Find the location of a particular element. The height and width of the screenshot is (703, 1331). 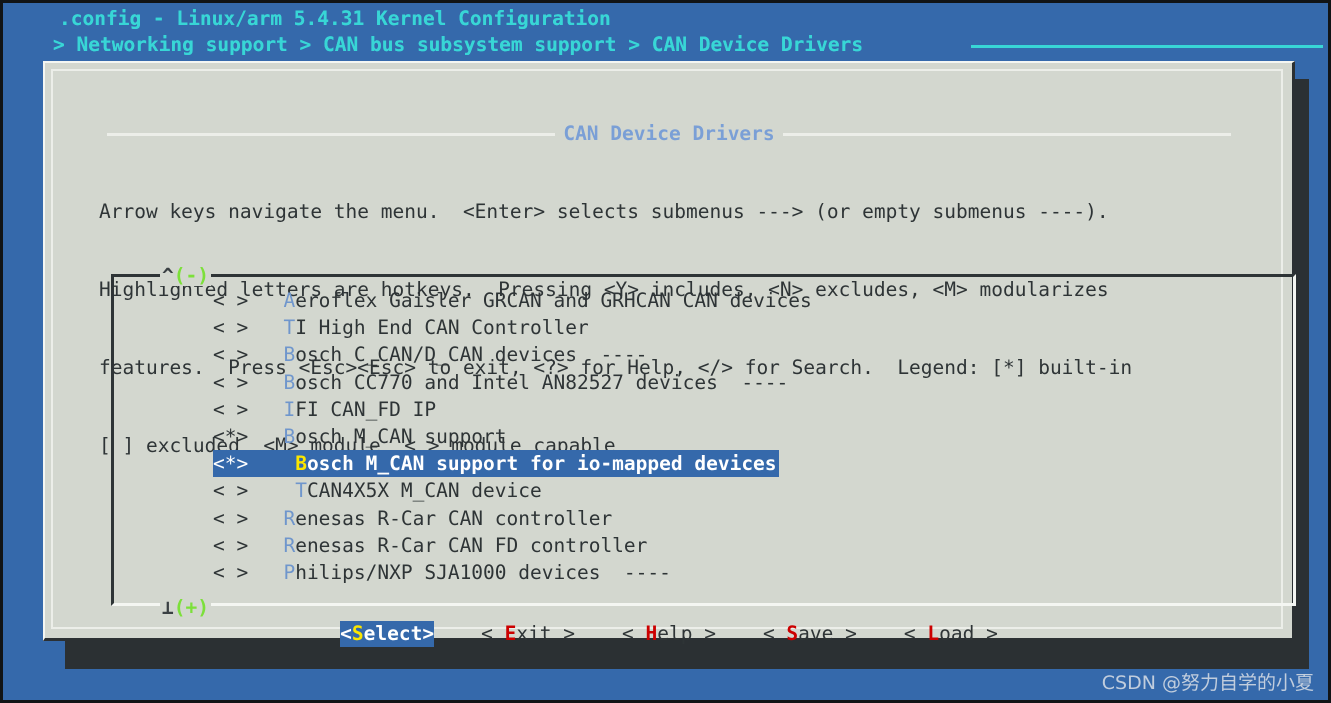

menu-item: < > TI High End CAN Controller is located at coordinates (402, 327).